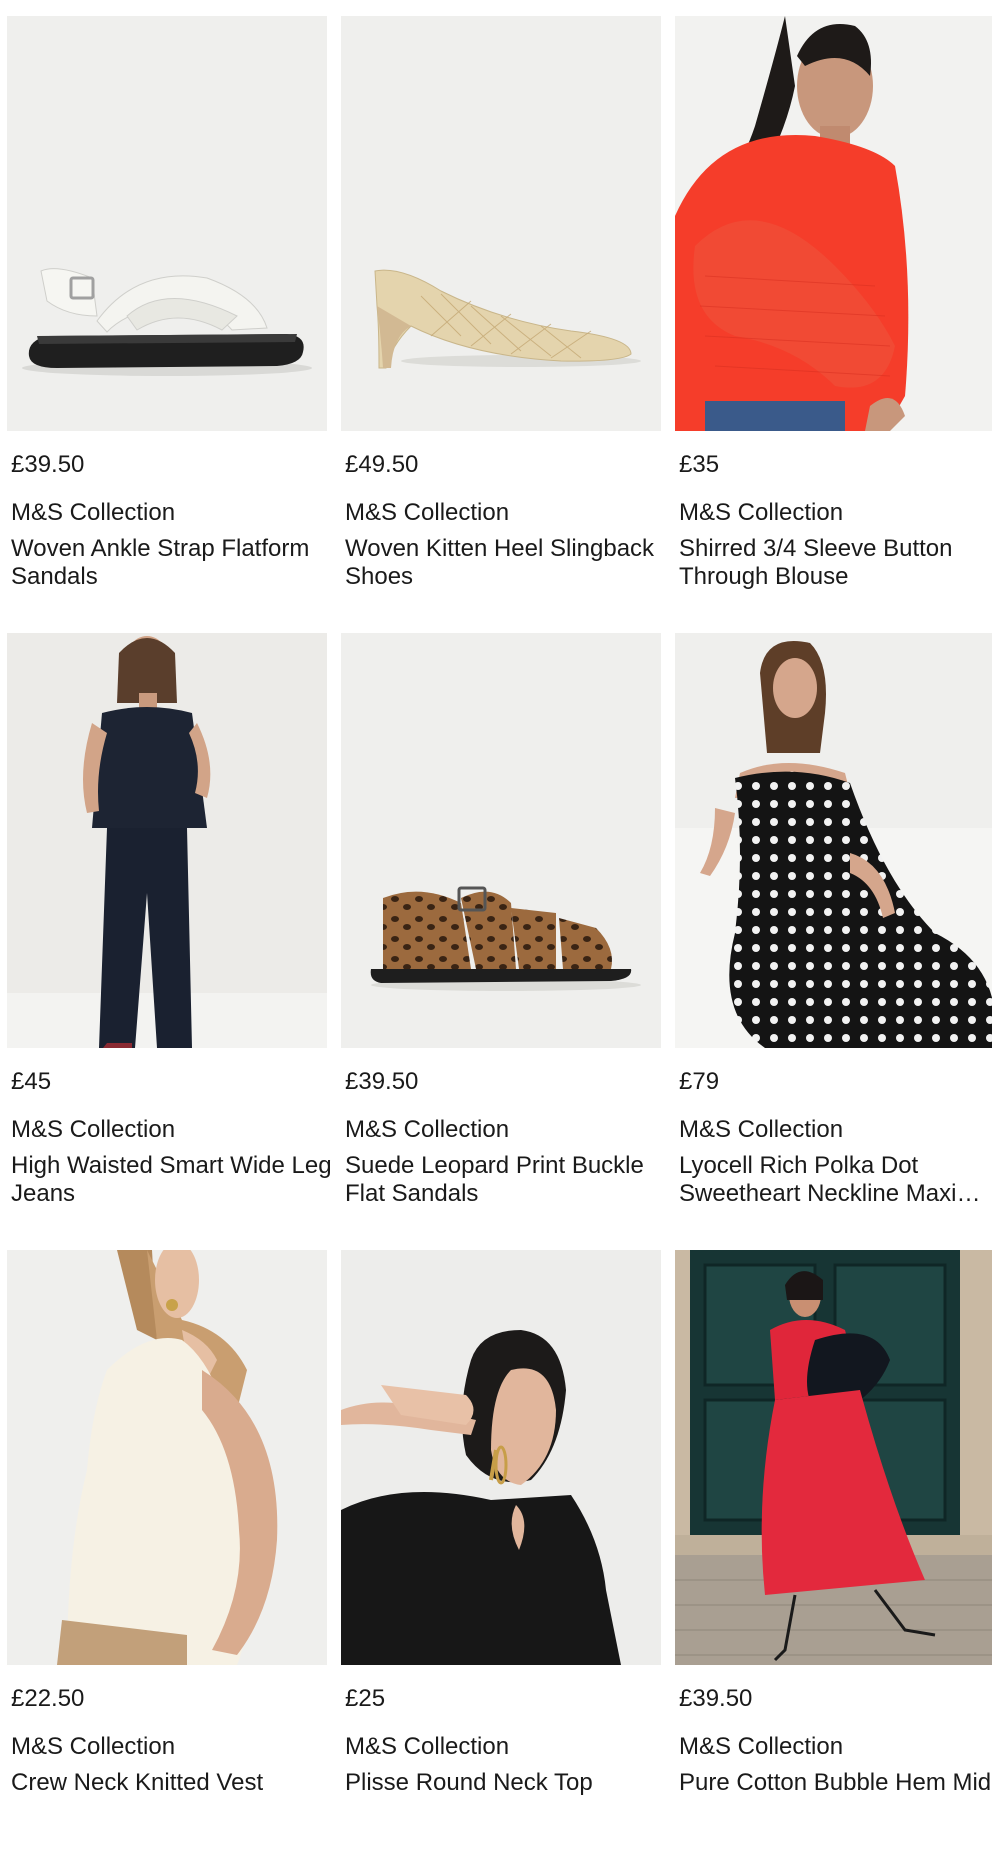  Describe the element at coordinates (176, 563) in the screenshot. I see `product-name-link: Woven Ankle Strap Flatform Sandals` at that location.